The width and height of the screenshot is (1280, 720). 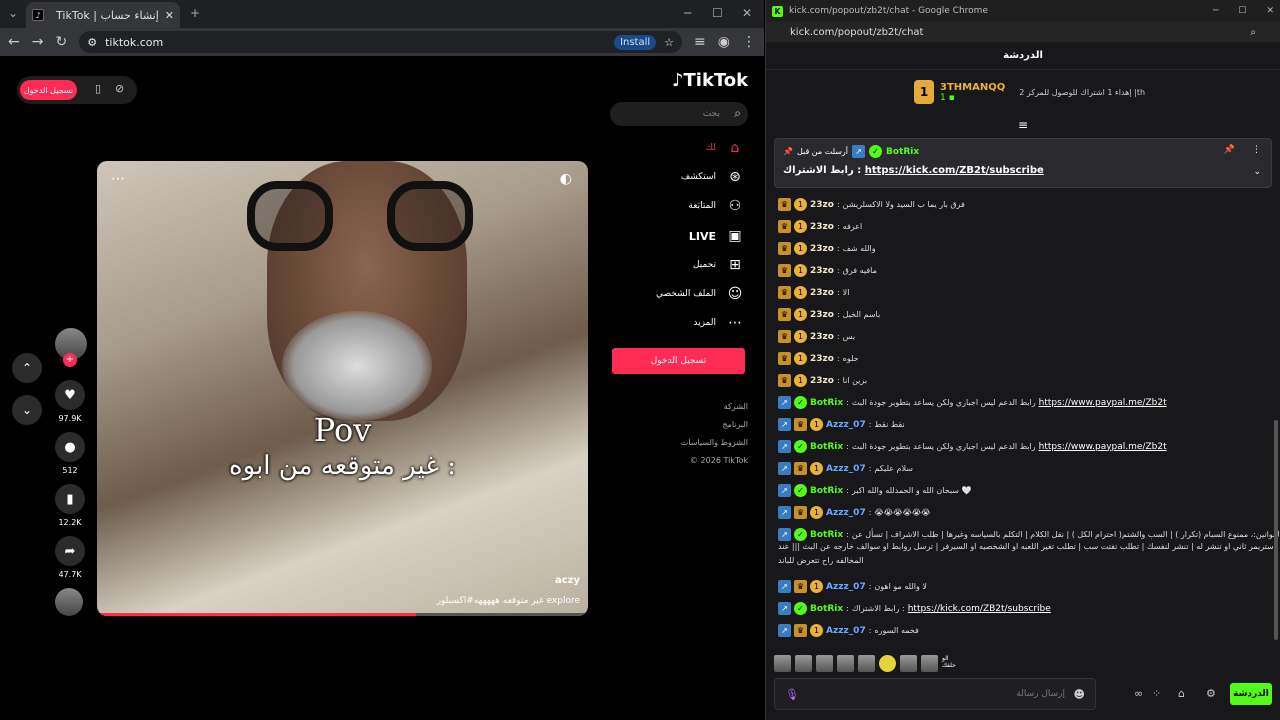 I want to click on creator-avatar: +, so click(x=71, y=347).